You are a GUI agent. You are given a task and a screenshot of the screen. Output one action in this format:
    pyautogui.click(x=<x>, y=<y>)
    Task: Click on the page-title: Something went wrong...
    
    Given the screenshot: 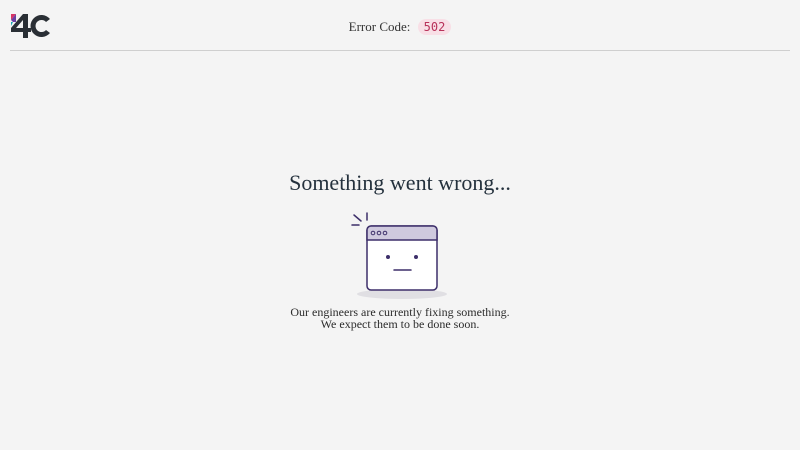 What is the action you would take?
    pyautogui.click(x=400, y=182)
    